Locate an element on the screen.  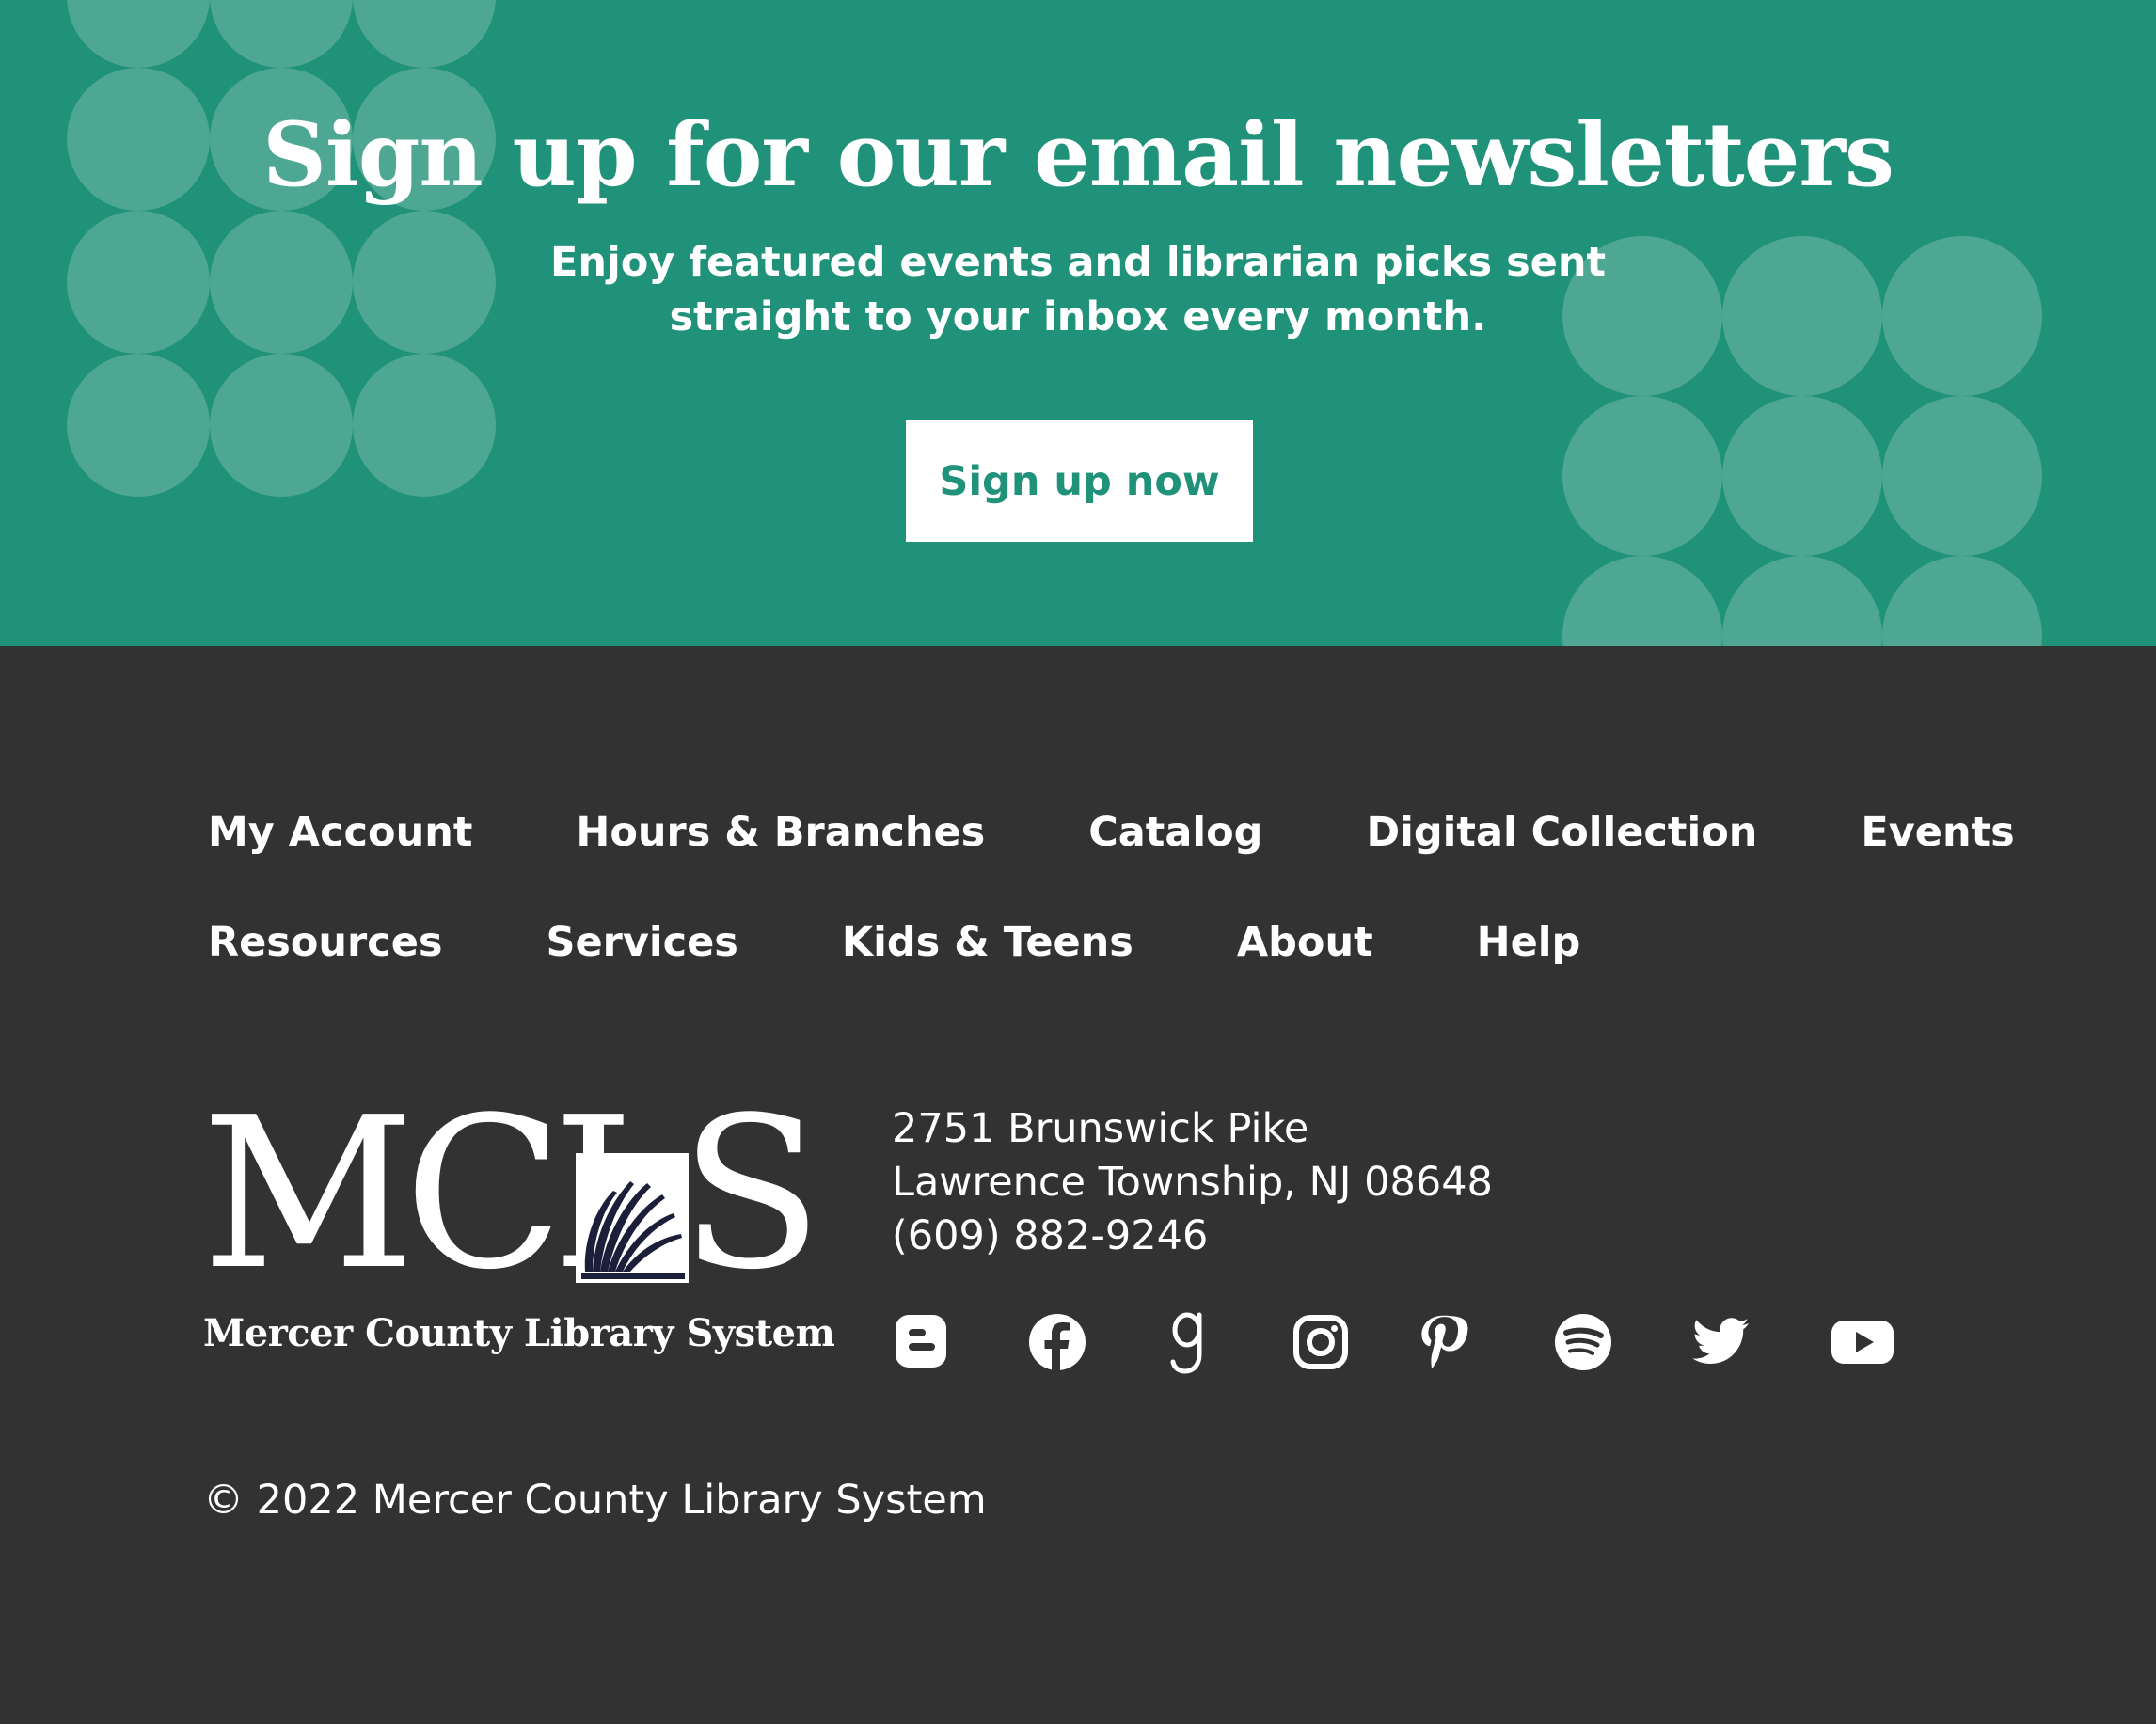
nav-link-hours-branches: Hours & Branches is located at coordinates (780, 832).